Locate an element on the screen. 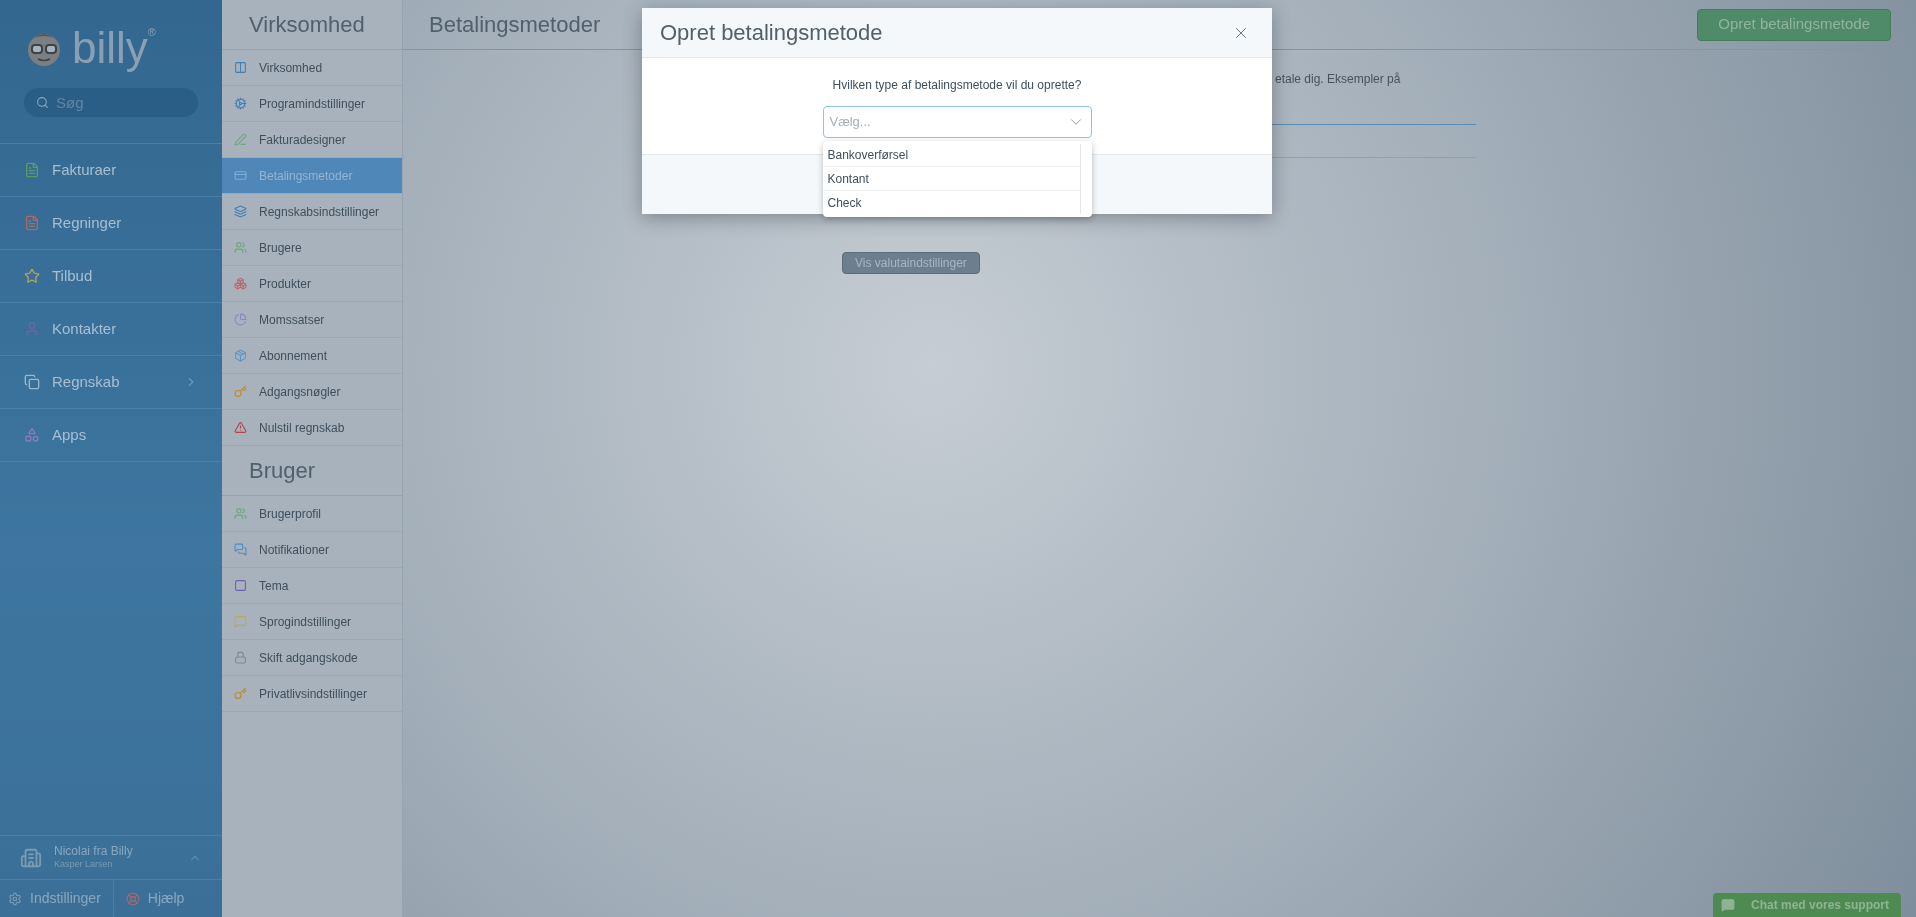  settings-nav-item: Adgangsnøgler is located at coordinates (312, 392).